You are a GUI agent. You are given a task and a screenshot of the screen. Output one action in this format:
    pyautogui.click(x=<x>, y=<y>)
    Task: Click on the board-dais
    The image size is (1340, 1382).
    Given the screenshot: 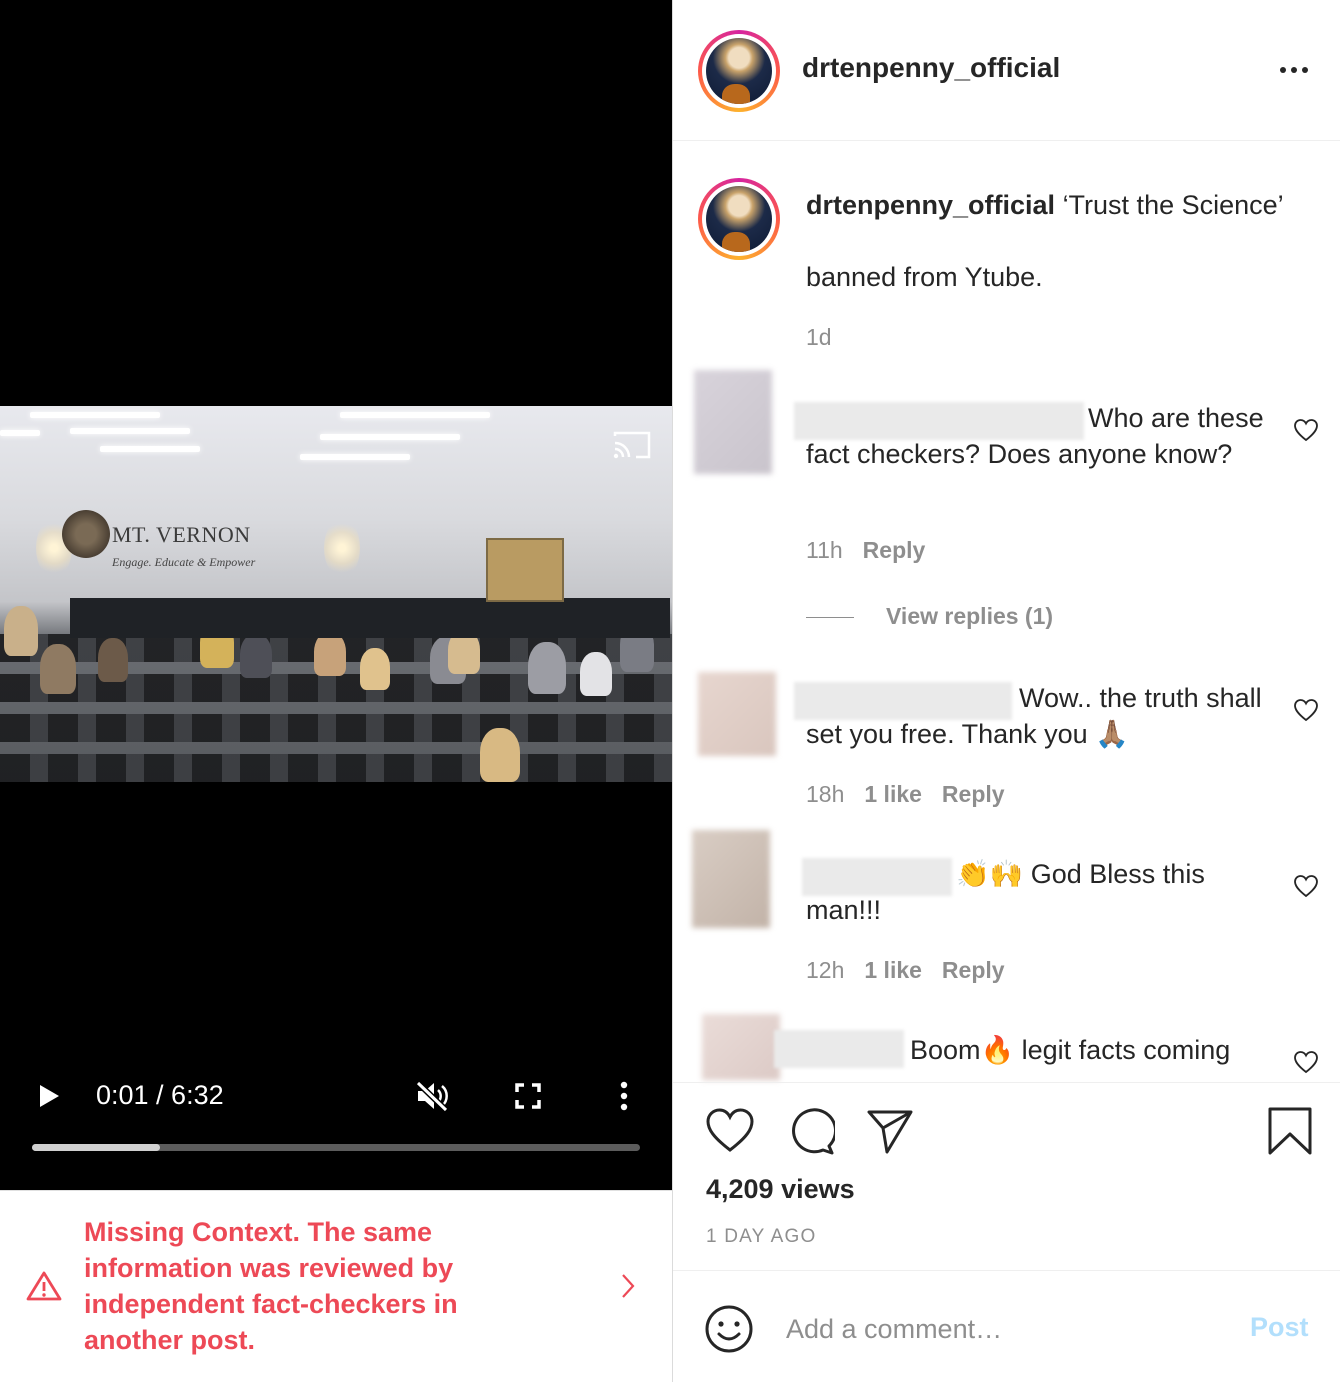 What is the action you would take?
    pyautogui.click(x=370, y=618)
    